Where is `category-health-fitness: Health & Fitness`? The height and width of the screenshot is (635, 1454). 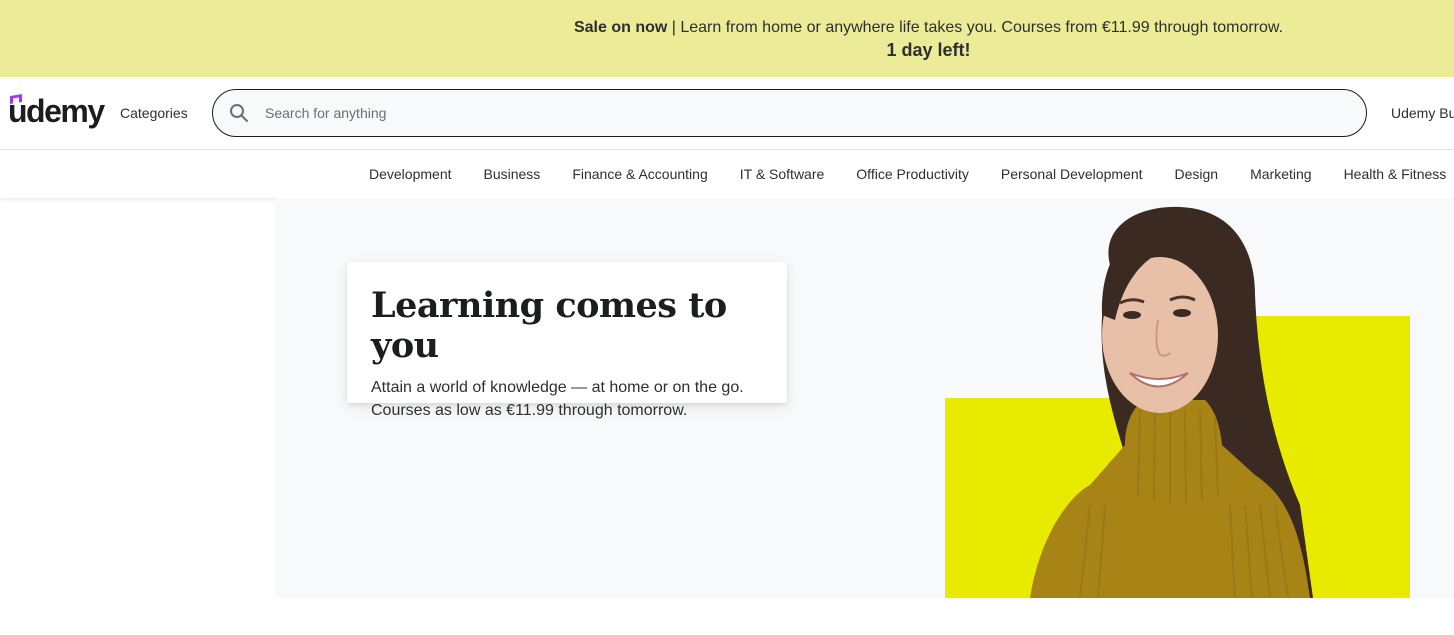
category-health-fitness: Health & Fitness is located at coordinates (1395, 174).